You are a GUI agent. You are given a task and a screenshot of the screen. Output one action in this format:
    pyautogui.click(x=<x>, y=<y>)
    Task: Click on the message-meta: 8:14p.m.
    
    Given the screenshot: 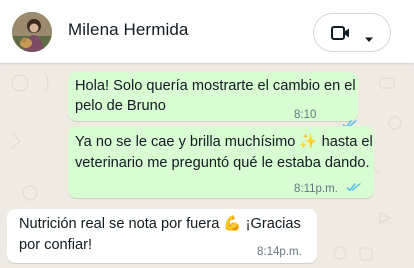 What is the action you would take?
    pyautogui.click(x=279, y=252)
    